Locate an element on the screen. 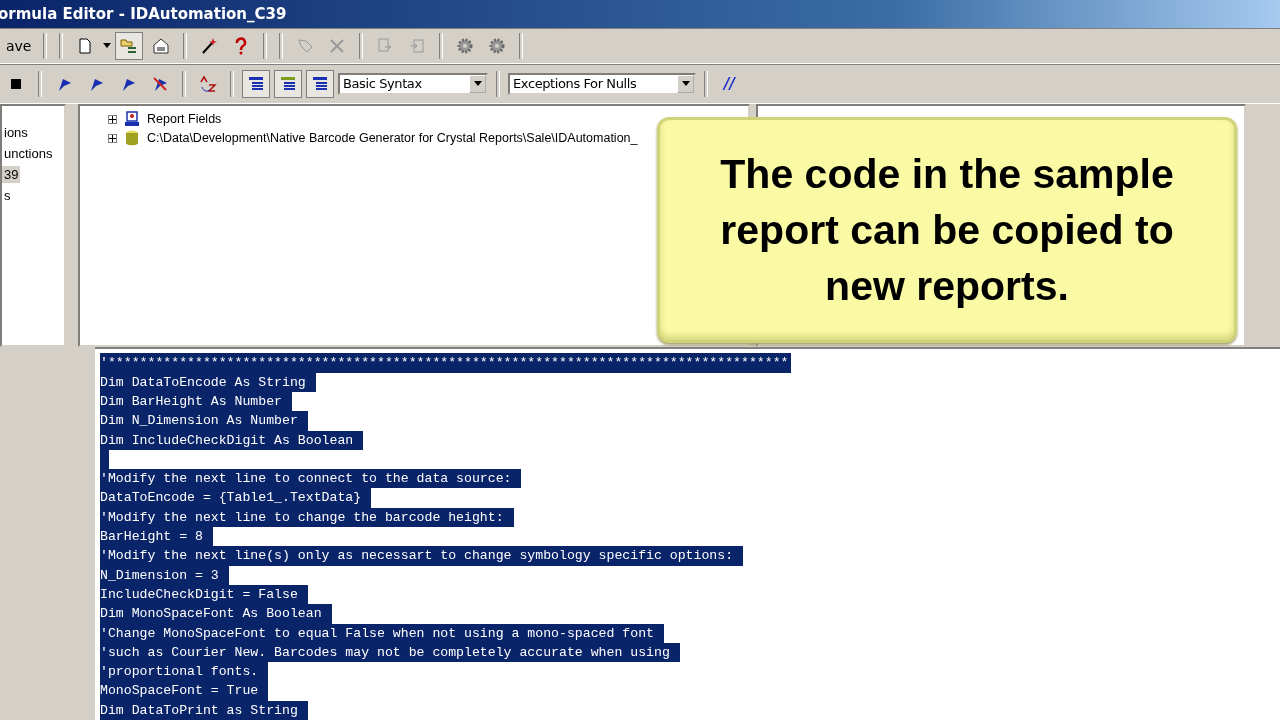  callout-text: The code in the sample report can be copied to new reports. is located at coordinates (947, 230).